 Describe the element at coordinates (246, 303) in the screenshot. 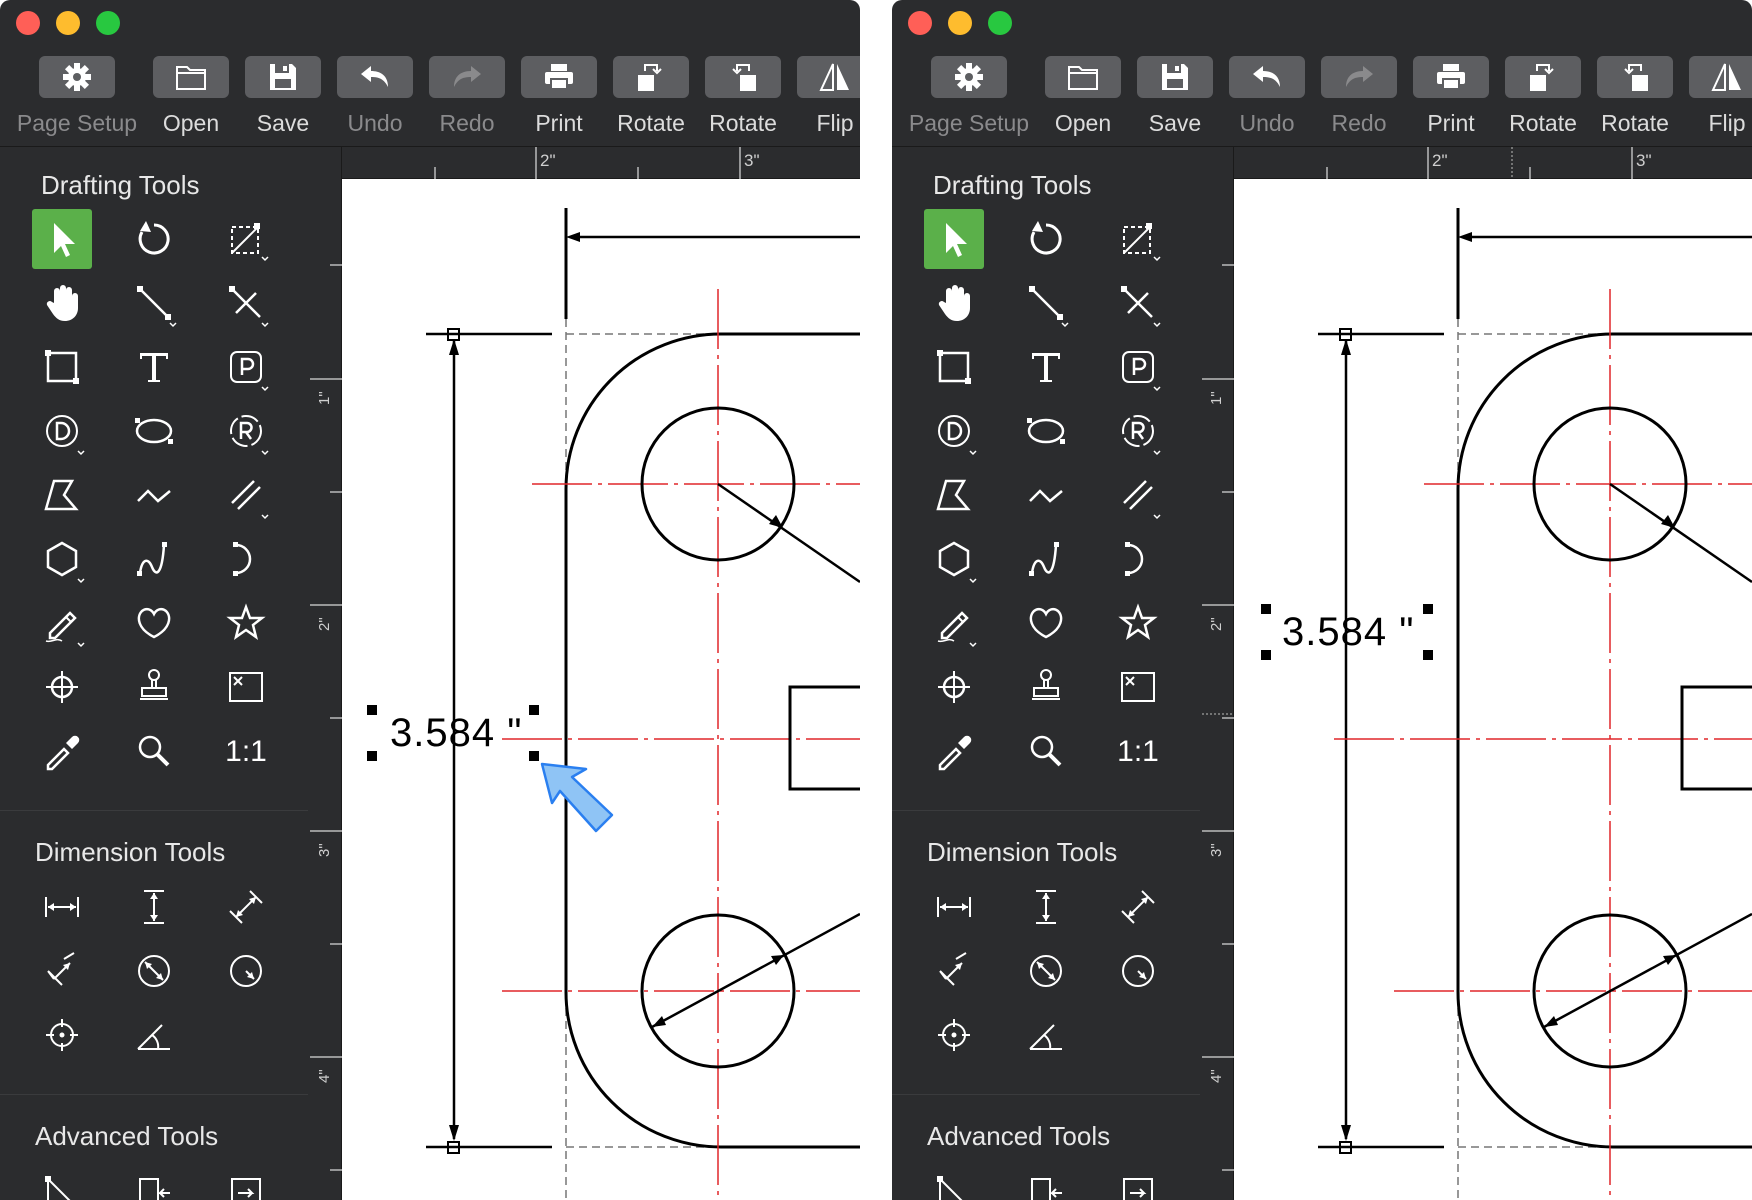

I see `trim-tool` at that location.